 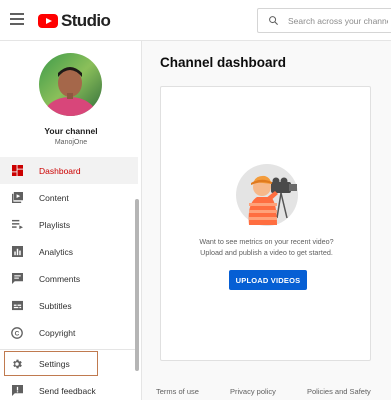 What do you see at coordinates (339, 391) in the screenshot?
I see `policies-link: Policies and Safety` at bounding box center [339, 391].